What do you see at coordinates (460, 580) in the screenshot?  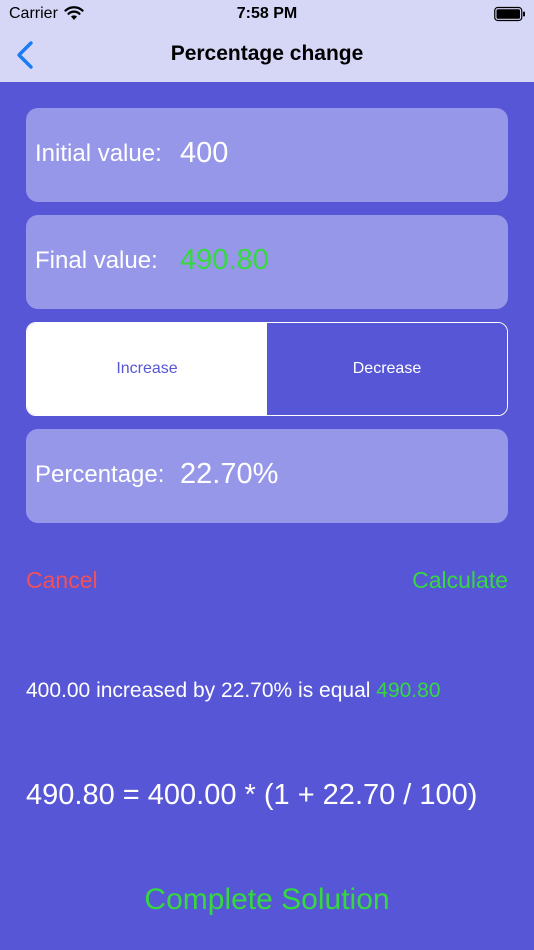 I see `calculate-button: Calculate` at bounding box center [460, 580].